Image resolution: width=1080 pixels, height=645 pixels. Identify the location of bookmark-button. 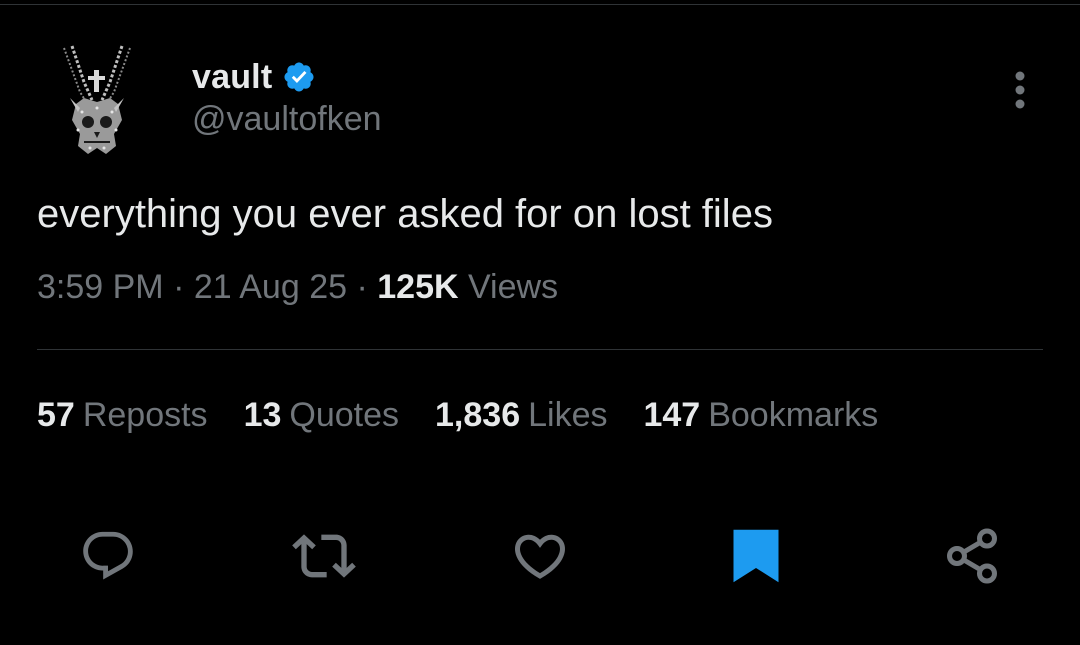
(756, 556).